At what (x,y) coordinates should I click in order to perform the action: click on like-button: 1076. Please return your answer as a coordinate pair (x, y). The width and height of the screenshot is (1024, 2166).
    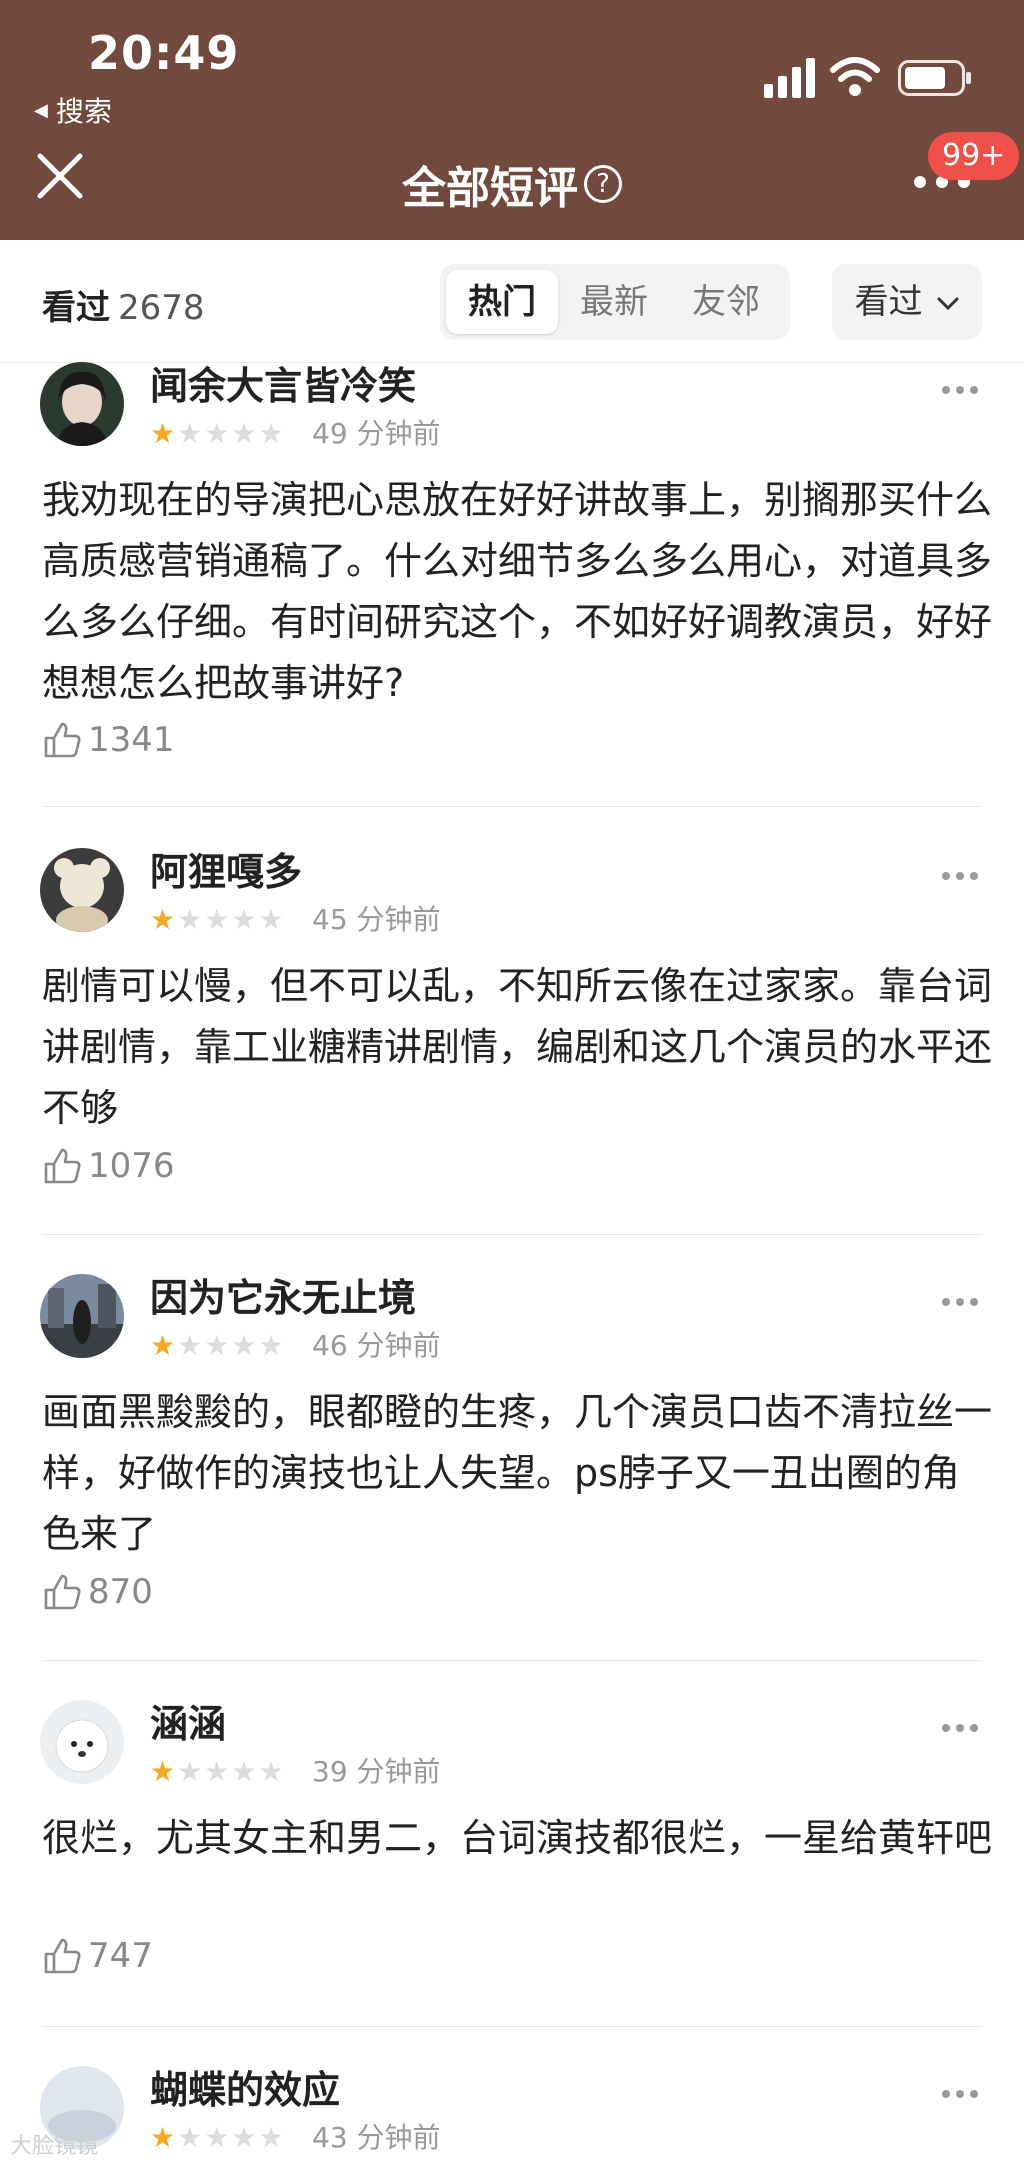
    Looking at the image, I should click on (108, 1166).